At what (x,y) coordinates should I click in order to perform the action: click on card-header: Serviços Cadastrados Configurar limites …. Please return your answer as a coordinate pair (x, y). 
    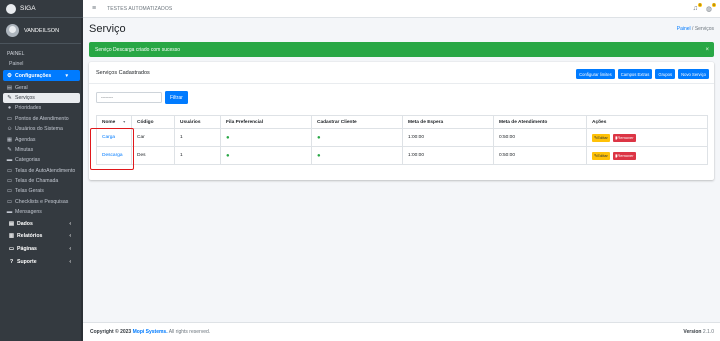
    Looking at the image, I should click on (401, 73).